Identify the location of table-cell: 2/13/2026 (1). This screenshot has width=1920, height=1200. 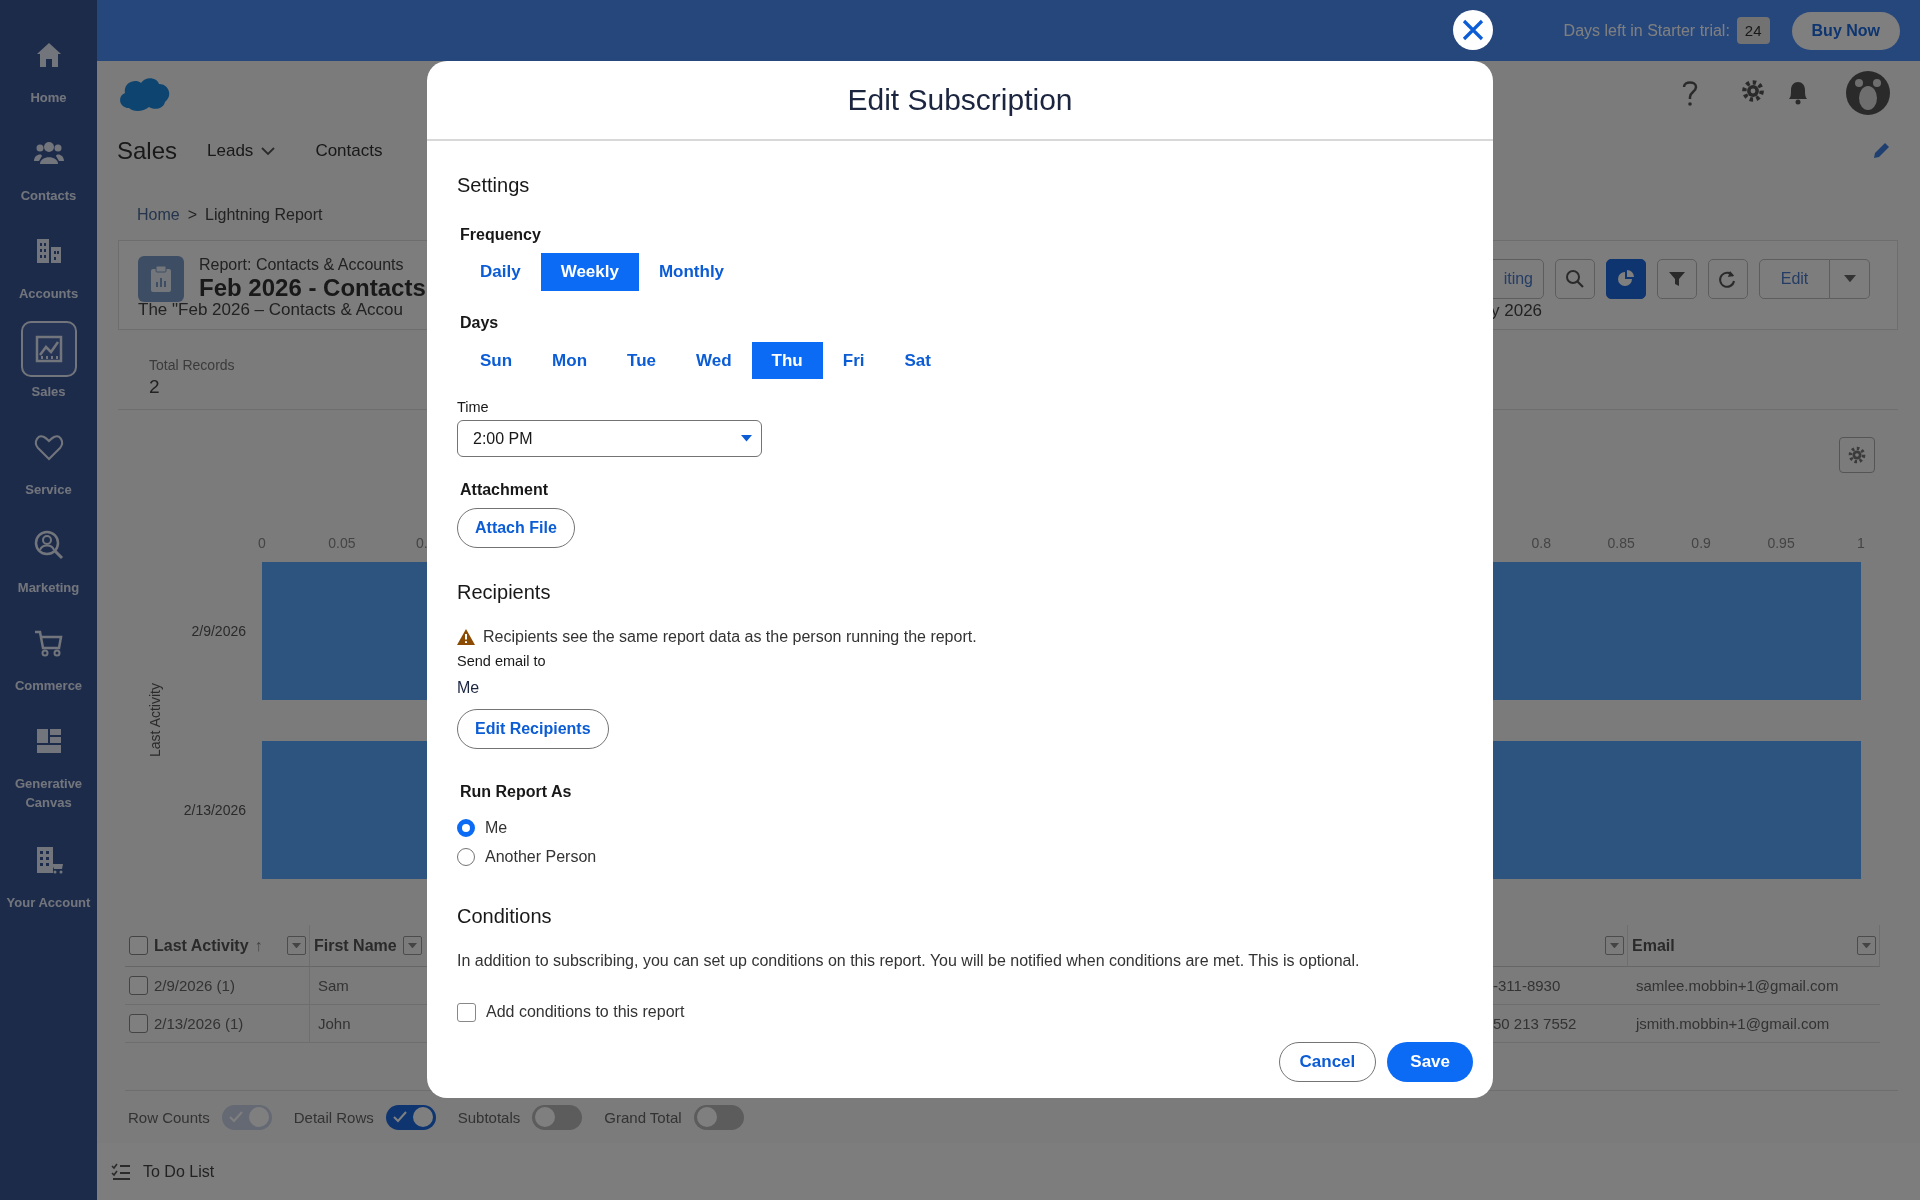
(199, 1023).